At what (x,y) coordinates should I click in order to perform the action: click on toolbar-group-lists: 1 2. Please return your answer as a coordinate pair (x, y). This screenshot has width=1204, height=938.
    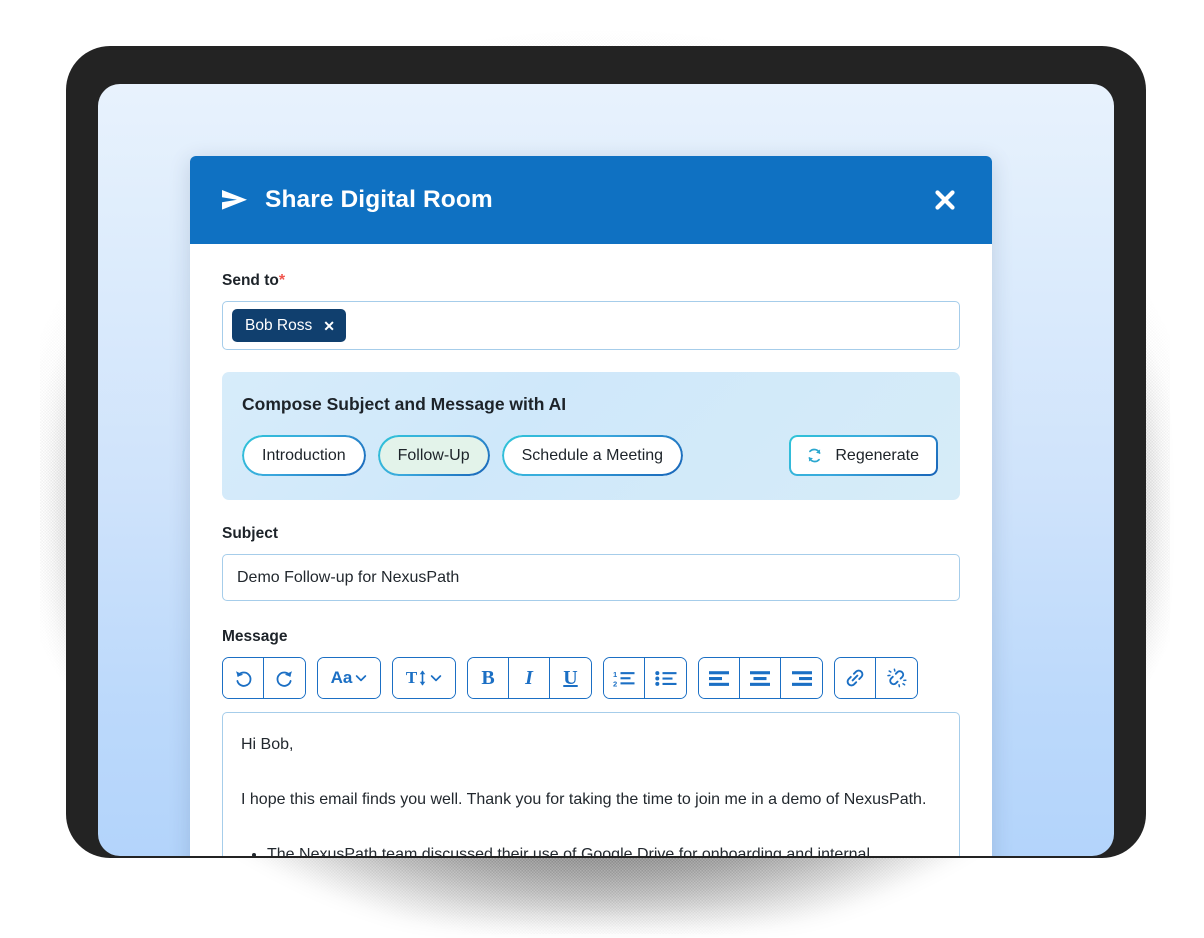
    Looking at the image, I should click on (645, 678).